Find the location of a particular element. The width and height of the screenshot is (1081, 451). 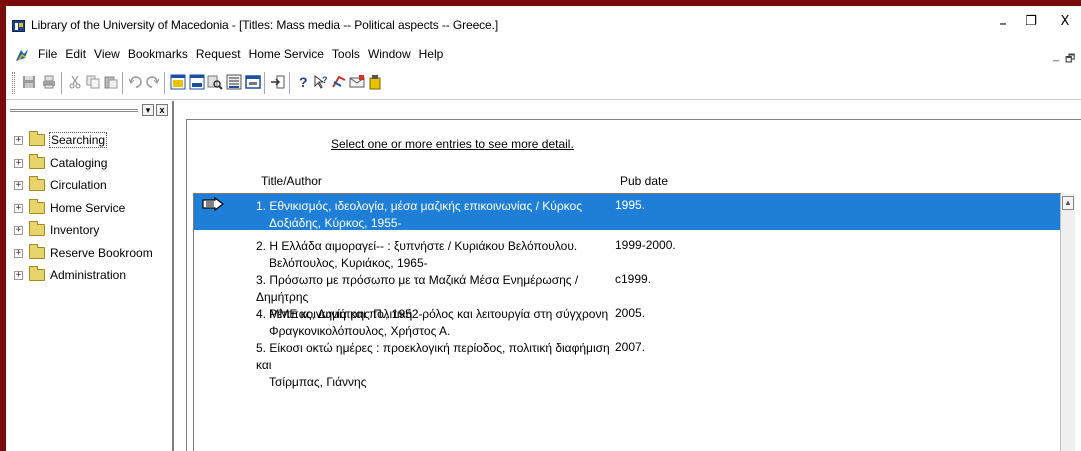

menu-item-request: Request is located at coordinates (218, 54).